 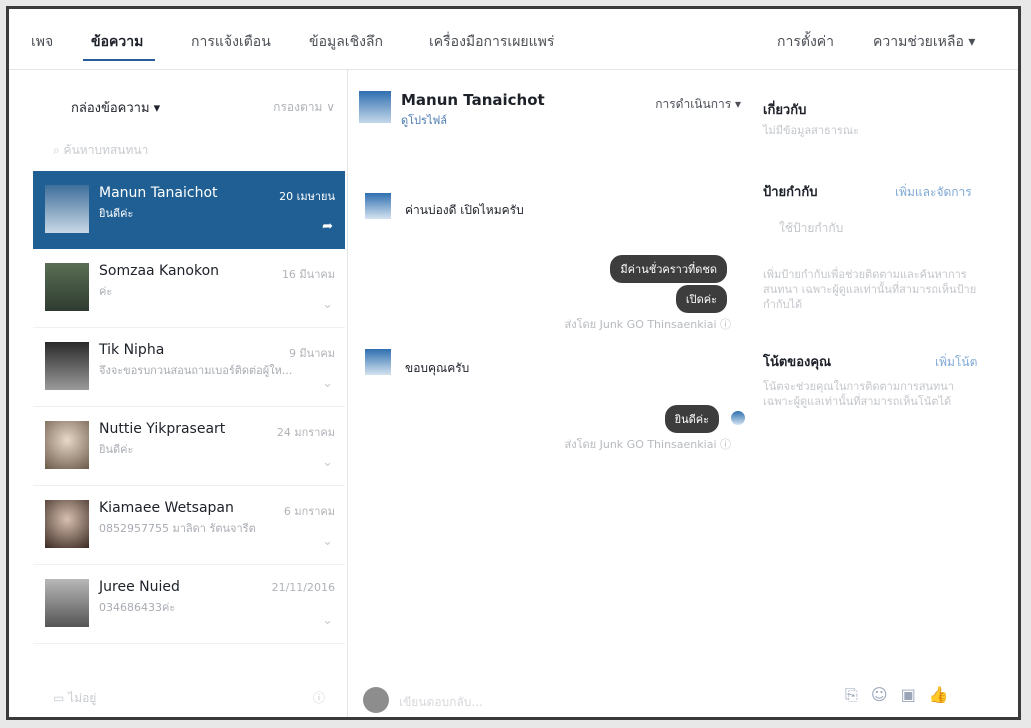 I want to click on conversation-name: Manun Tanaichot, so click(x=158, y=193).